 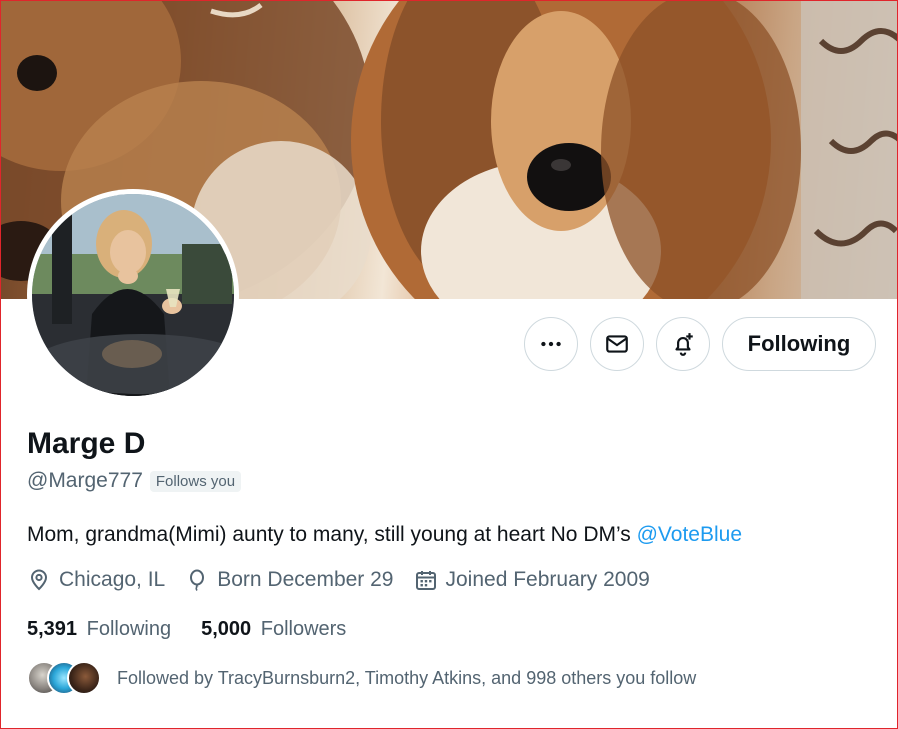 I want to click on bell-plus-icon, so click(x=684, y=344).